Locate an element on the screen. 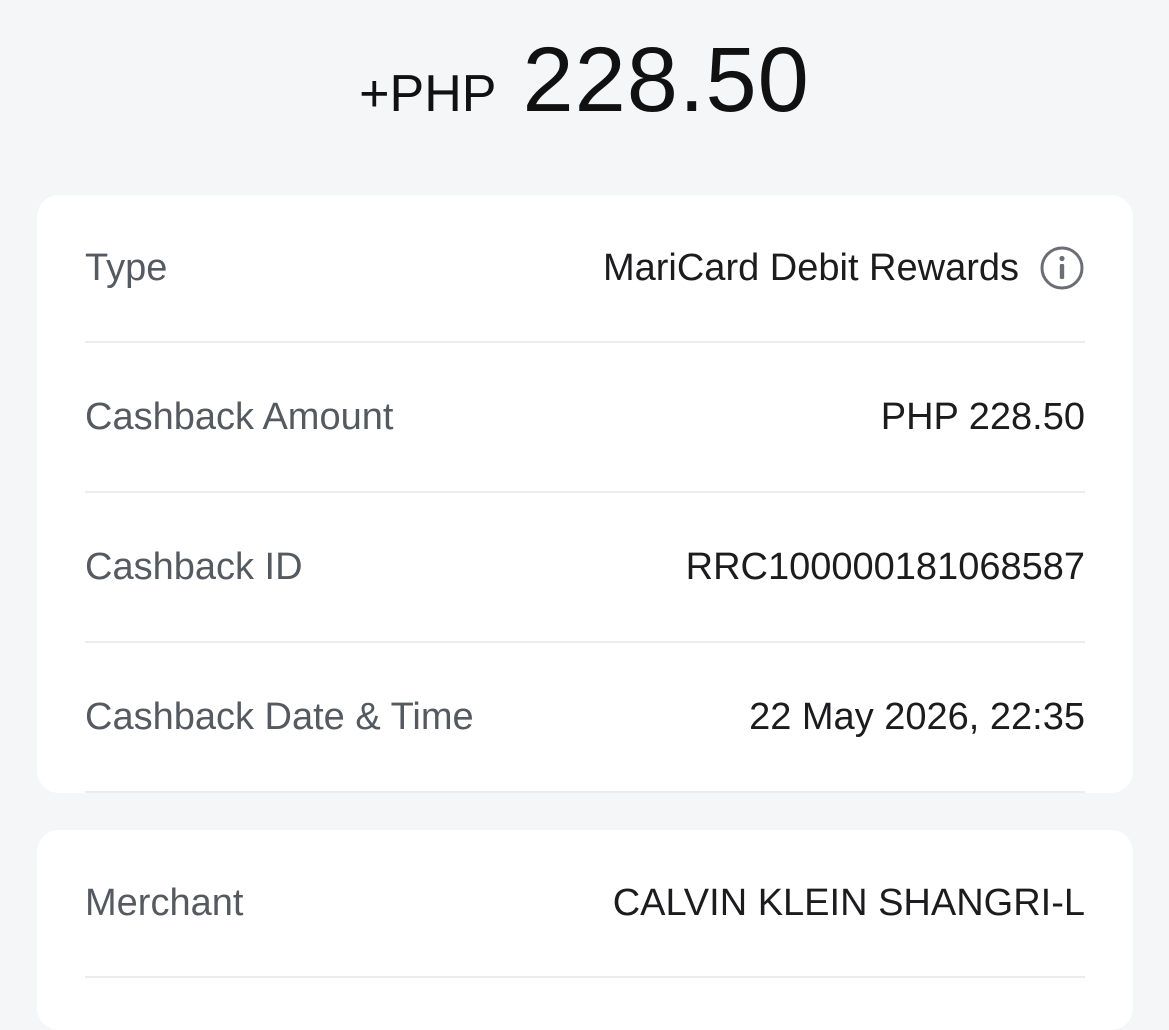  detail-label: Cashback Date & Time is located at coordinates (279, 716).